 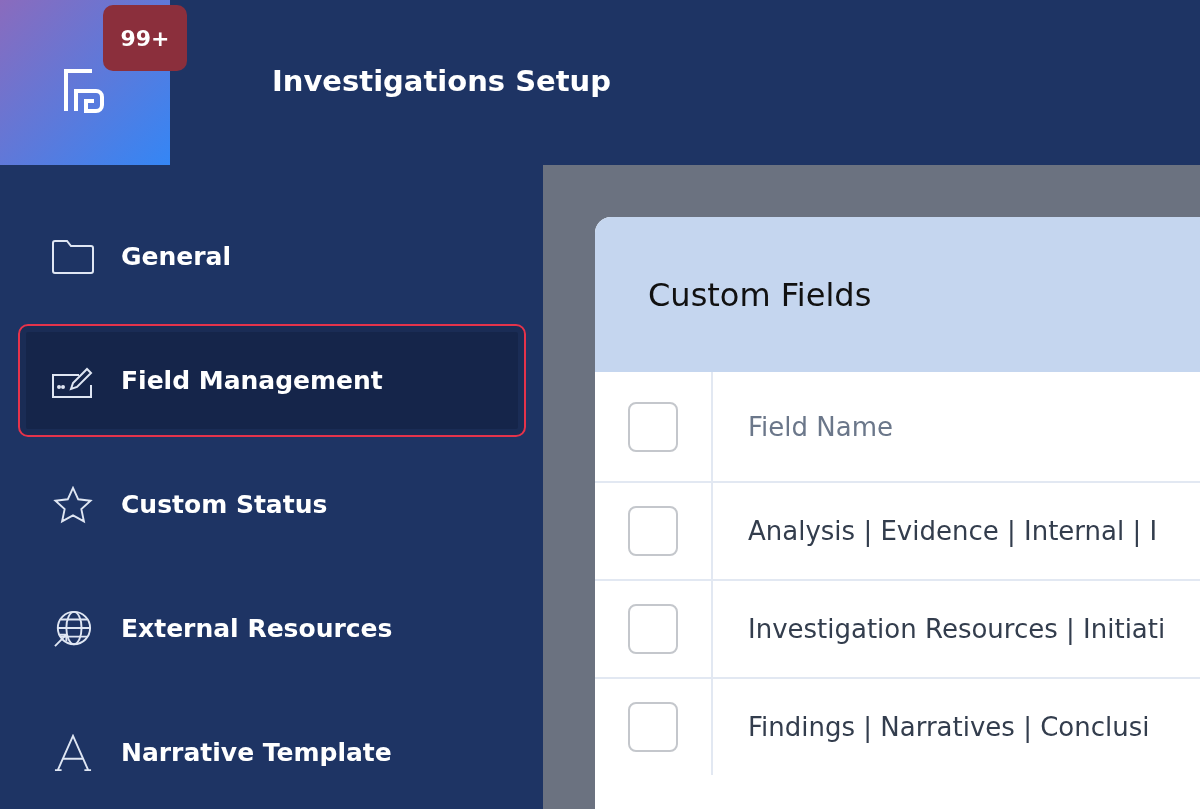 What do you see at coordinates (441, 80) in the screenshot?
I see `page-title: Investigations Setup` at bounding box center [441, 80].